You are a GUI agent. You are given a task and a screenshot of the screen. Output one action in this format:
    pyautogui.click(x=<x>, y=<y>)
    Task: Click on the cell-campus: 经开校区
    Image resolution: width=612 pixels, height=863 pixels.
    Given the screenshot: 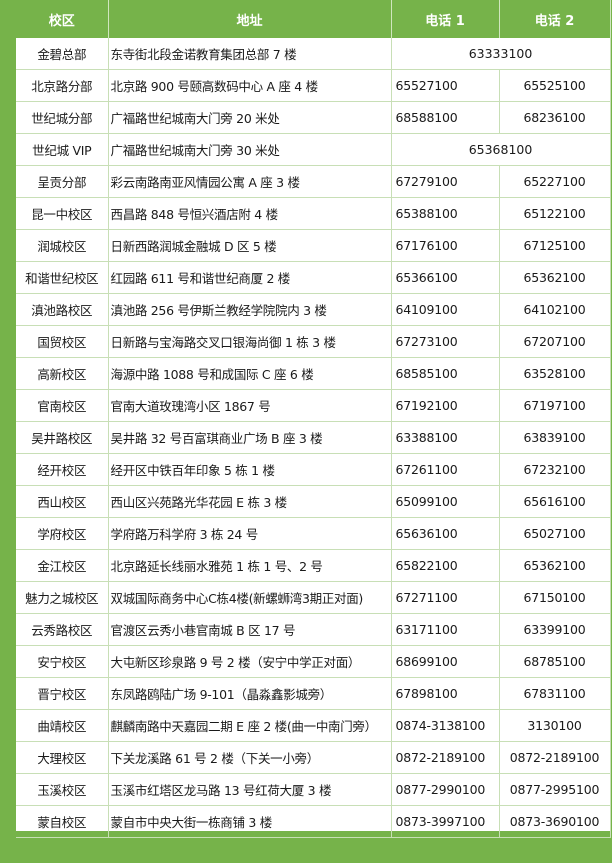 What is the action you would take?
    pyautogui.click(x=62, y=469)
    